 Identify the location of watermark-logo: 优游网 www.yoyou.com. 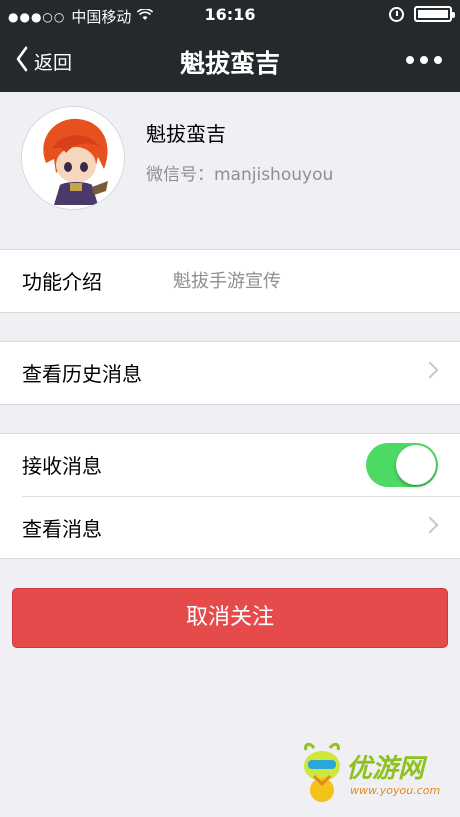
(375, 775).